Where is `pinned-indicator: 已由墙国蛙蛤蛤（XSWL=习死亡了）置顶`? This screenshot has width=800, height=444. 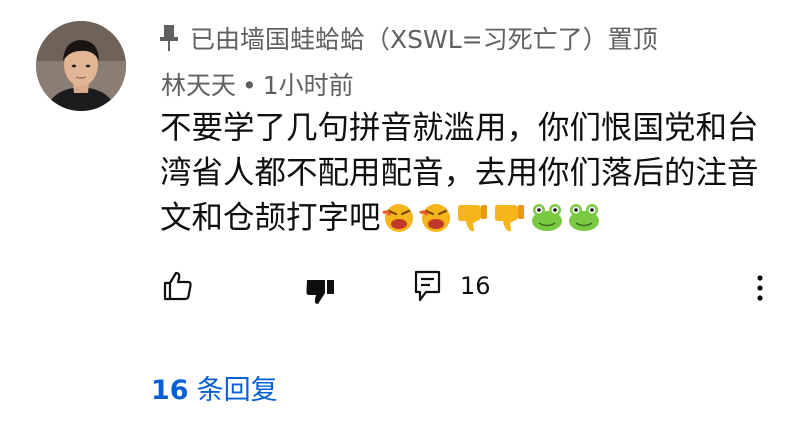 pinned-indicator: 已由墙国蛙蛤蛤（XSWL=习死亡了）置顶 is located at coordinates (408, 38).